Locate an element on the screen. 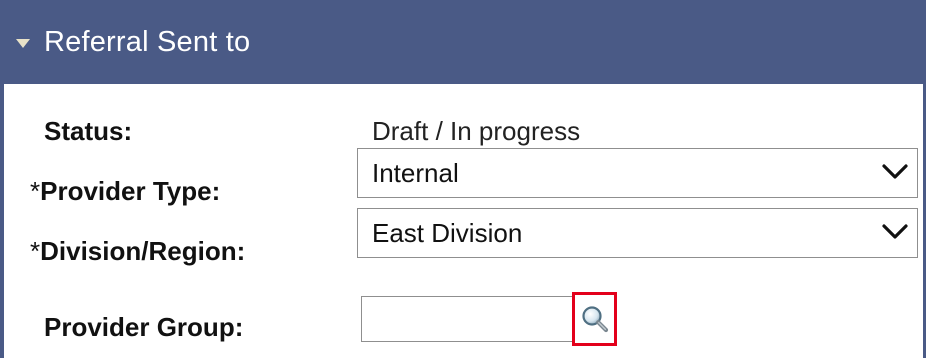 The width and height of the screenshot is (926, 358). provider-type-selected-value: Internal is located at coordinates (415, 172).